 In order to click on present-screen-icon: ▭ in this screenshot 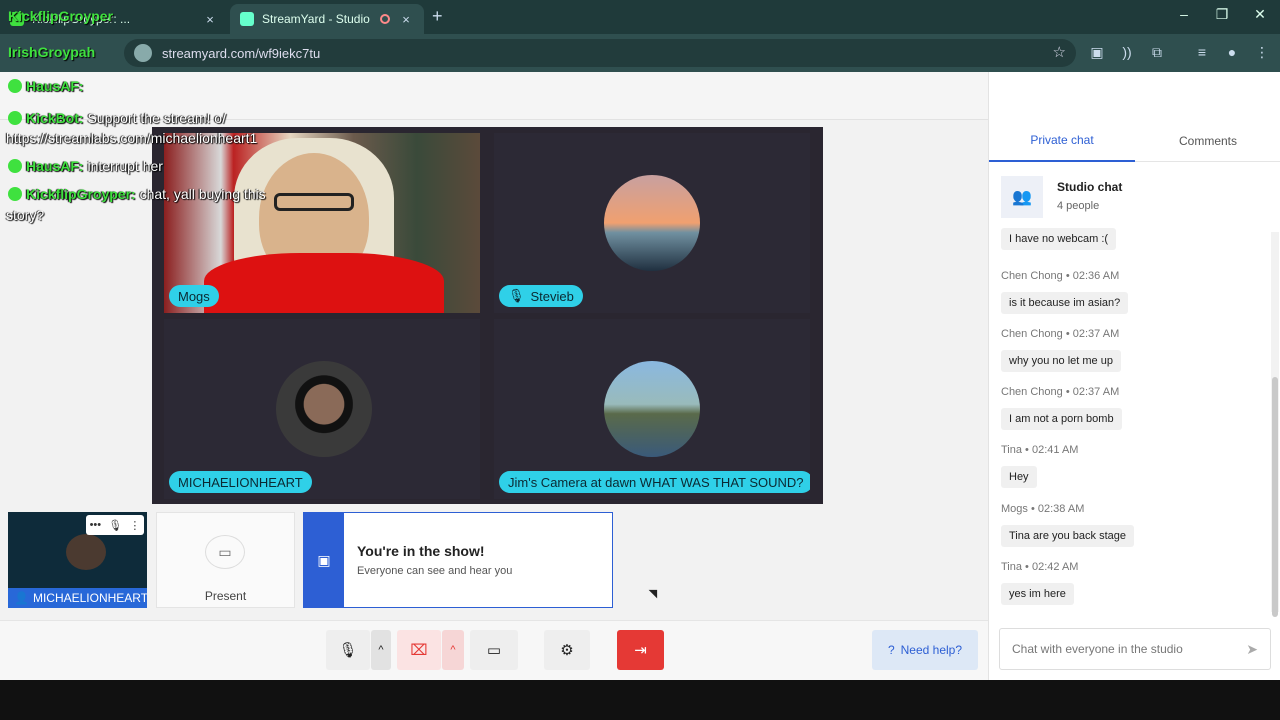, I will do `click(225, 552)`.